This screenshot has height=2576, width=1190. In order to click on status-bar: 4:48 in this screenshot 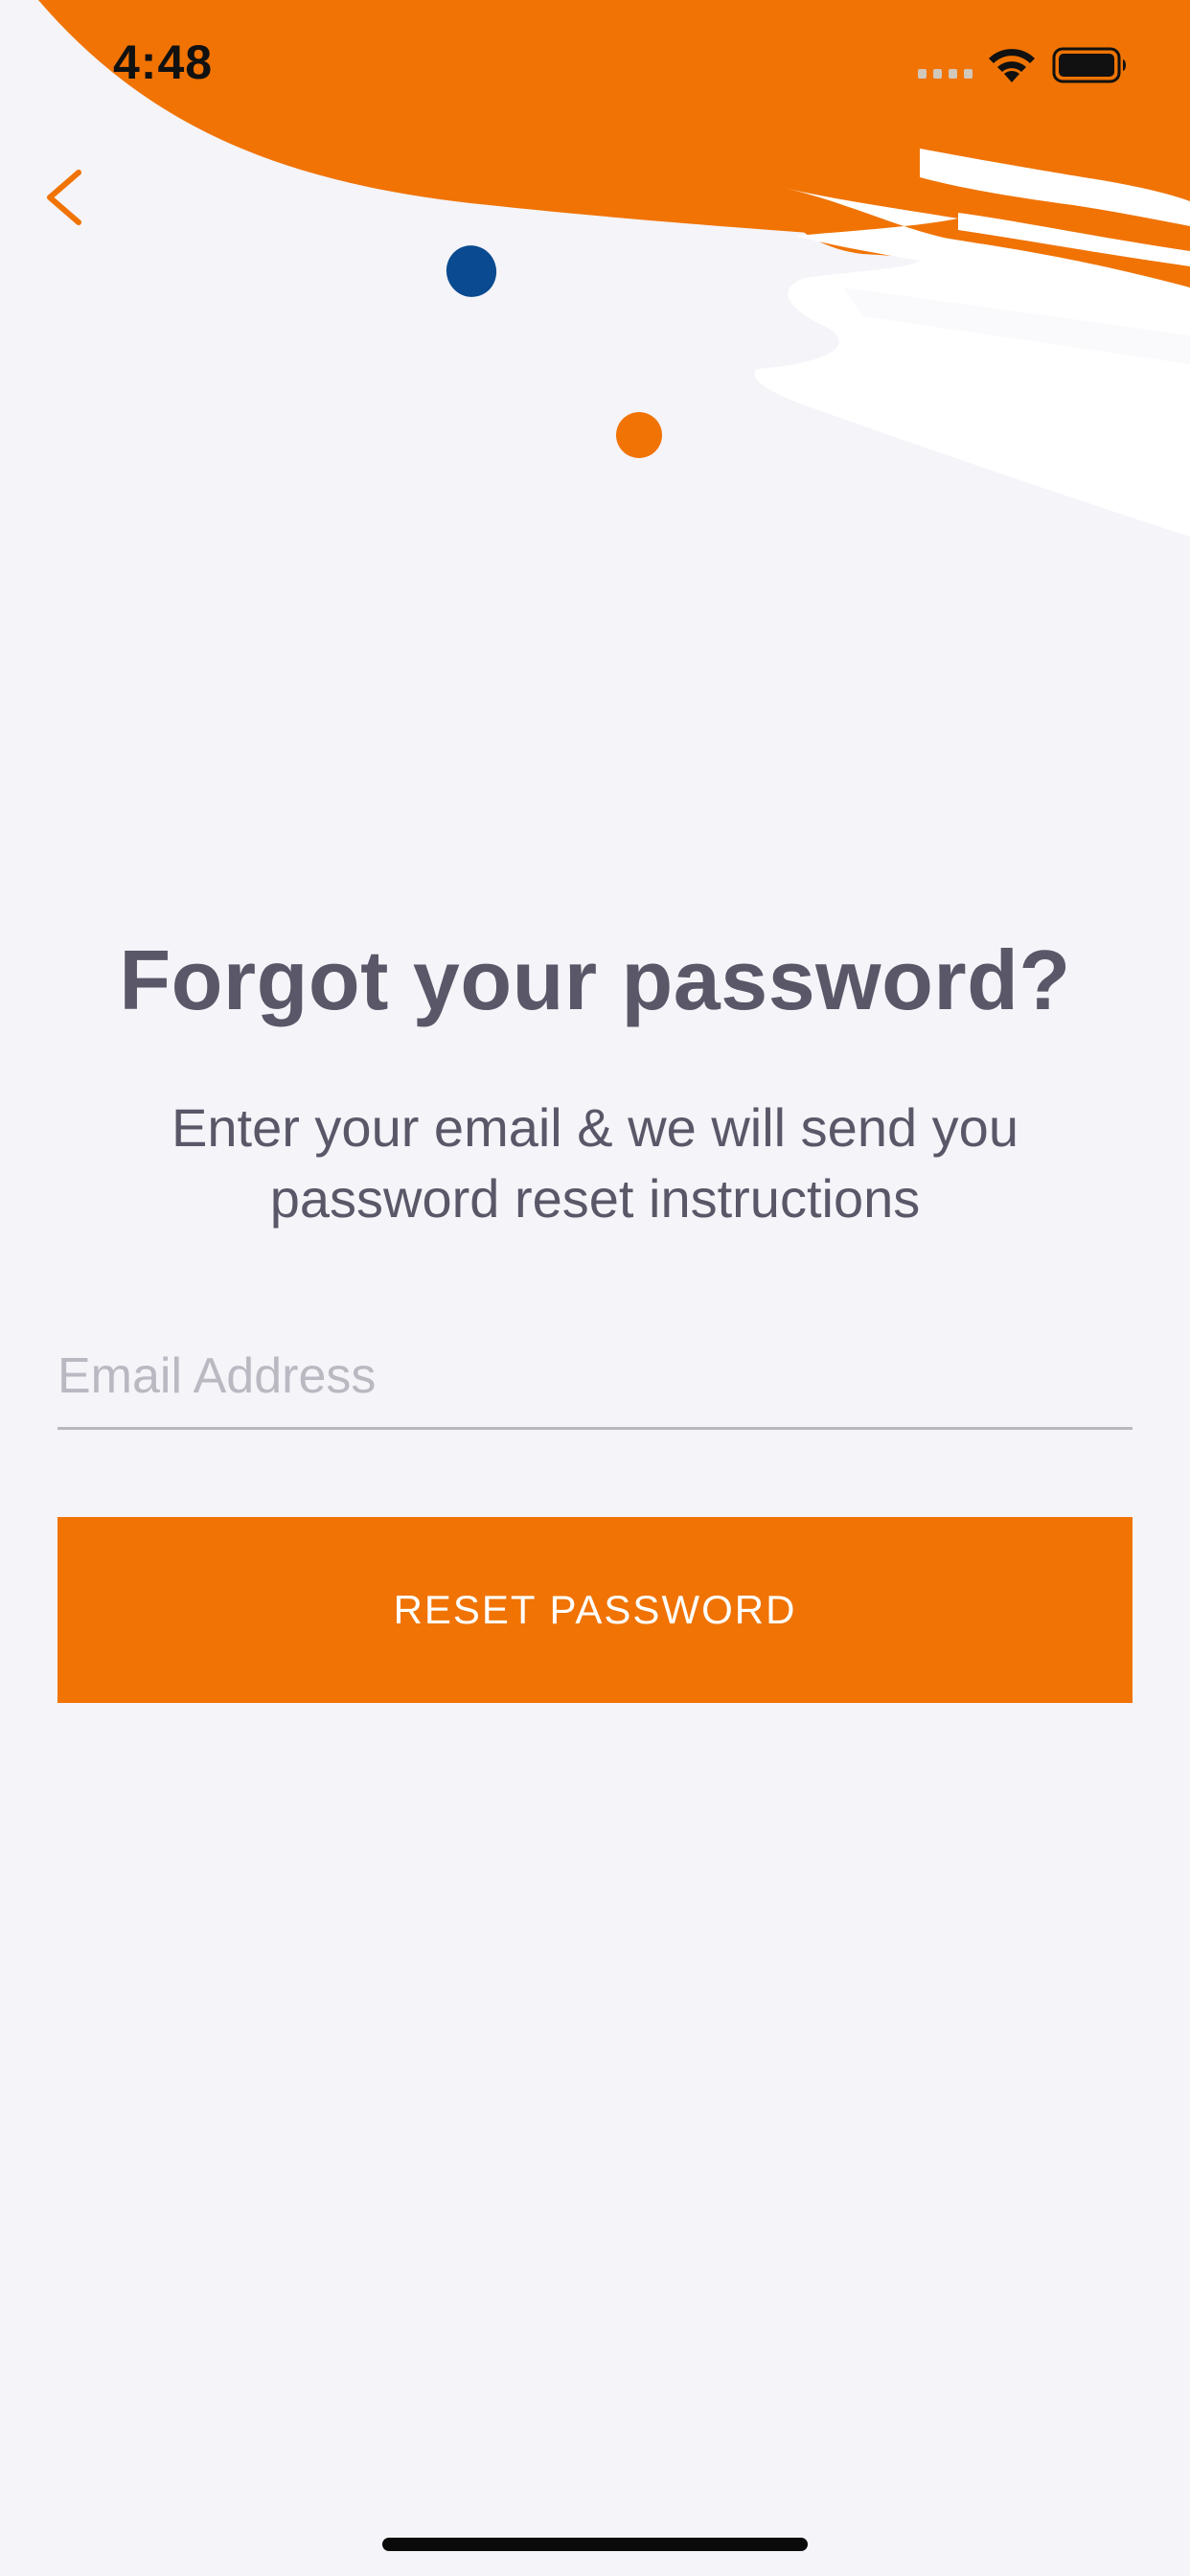, I will do `click(595, 63)`.